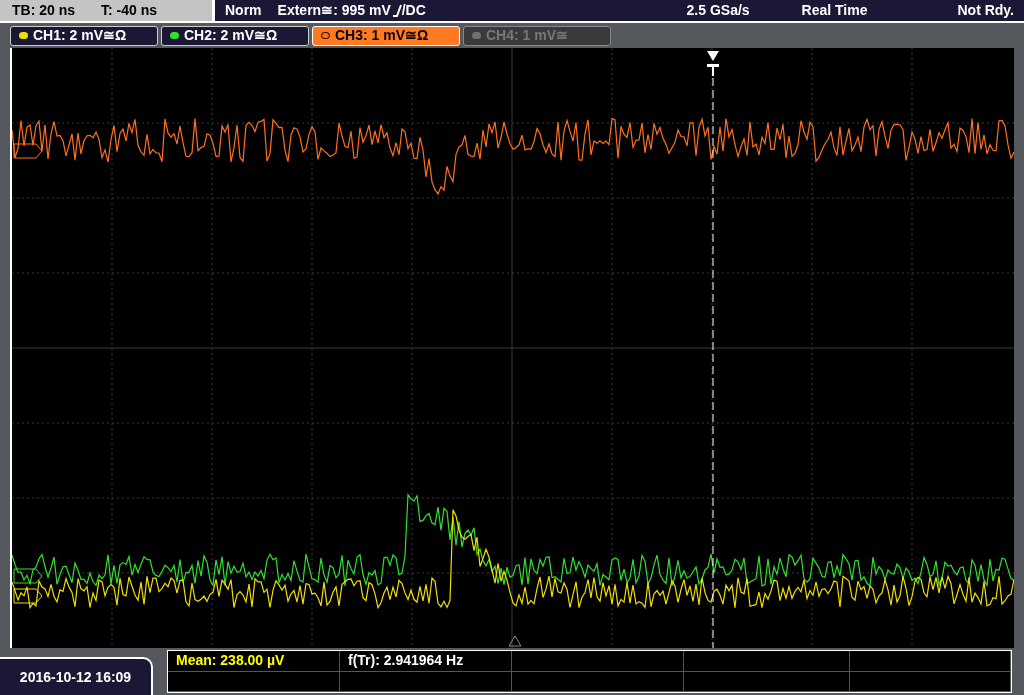 This screenshot has width=1024, height=695. Describe the element at coordinates (718, 10) in the screenshot. I see `sample-rate-label: 2.5 GSa/s` at that location.